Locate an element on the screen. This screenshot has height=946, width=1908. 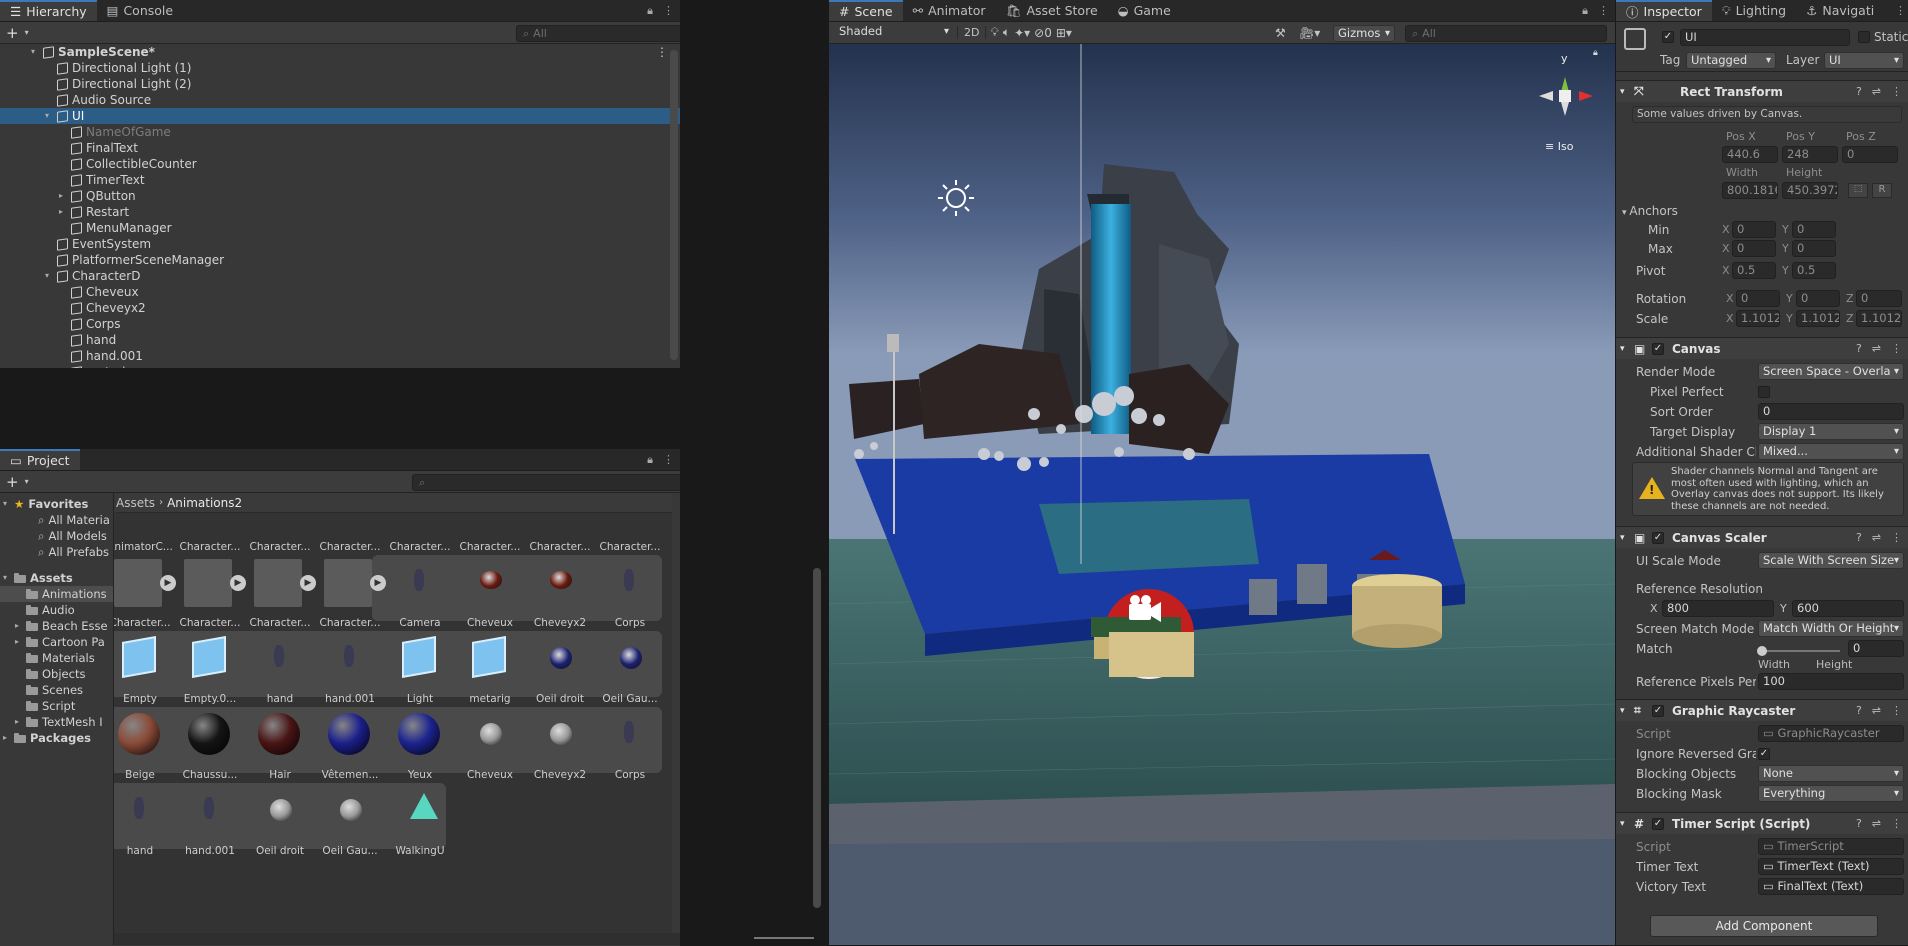
hidden-objects-icon: ⊘0 is located at coordinates (1043, 33).